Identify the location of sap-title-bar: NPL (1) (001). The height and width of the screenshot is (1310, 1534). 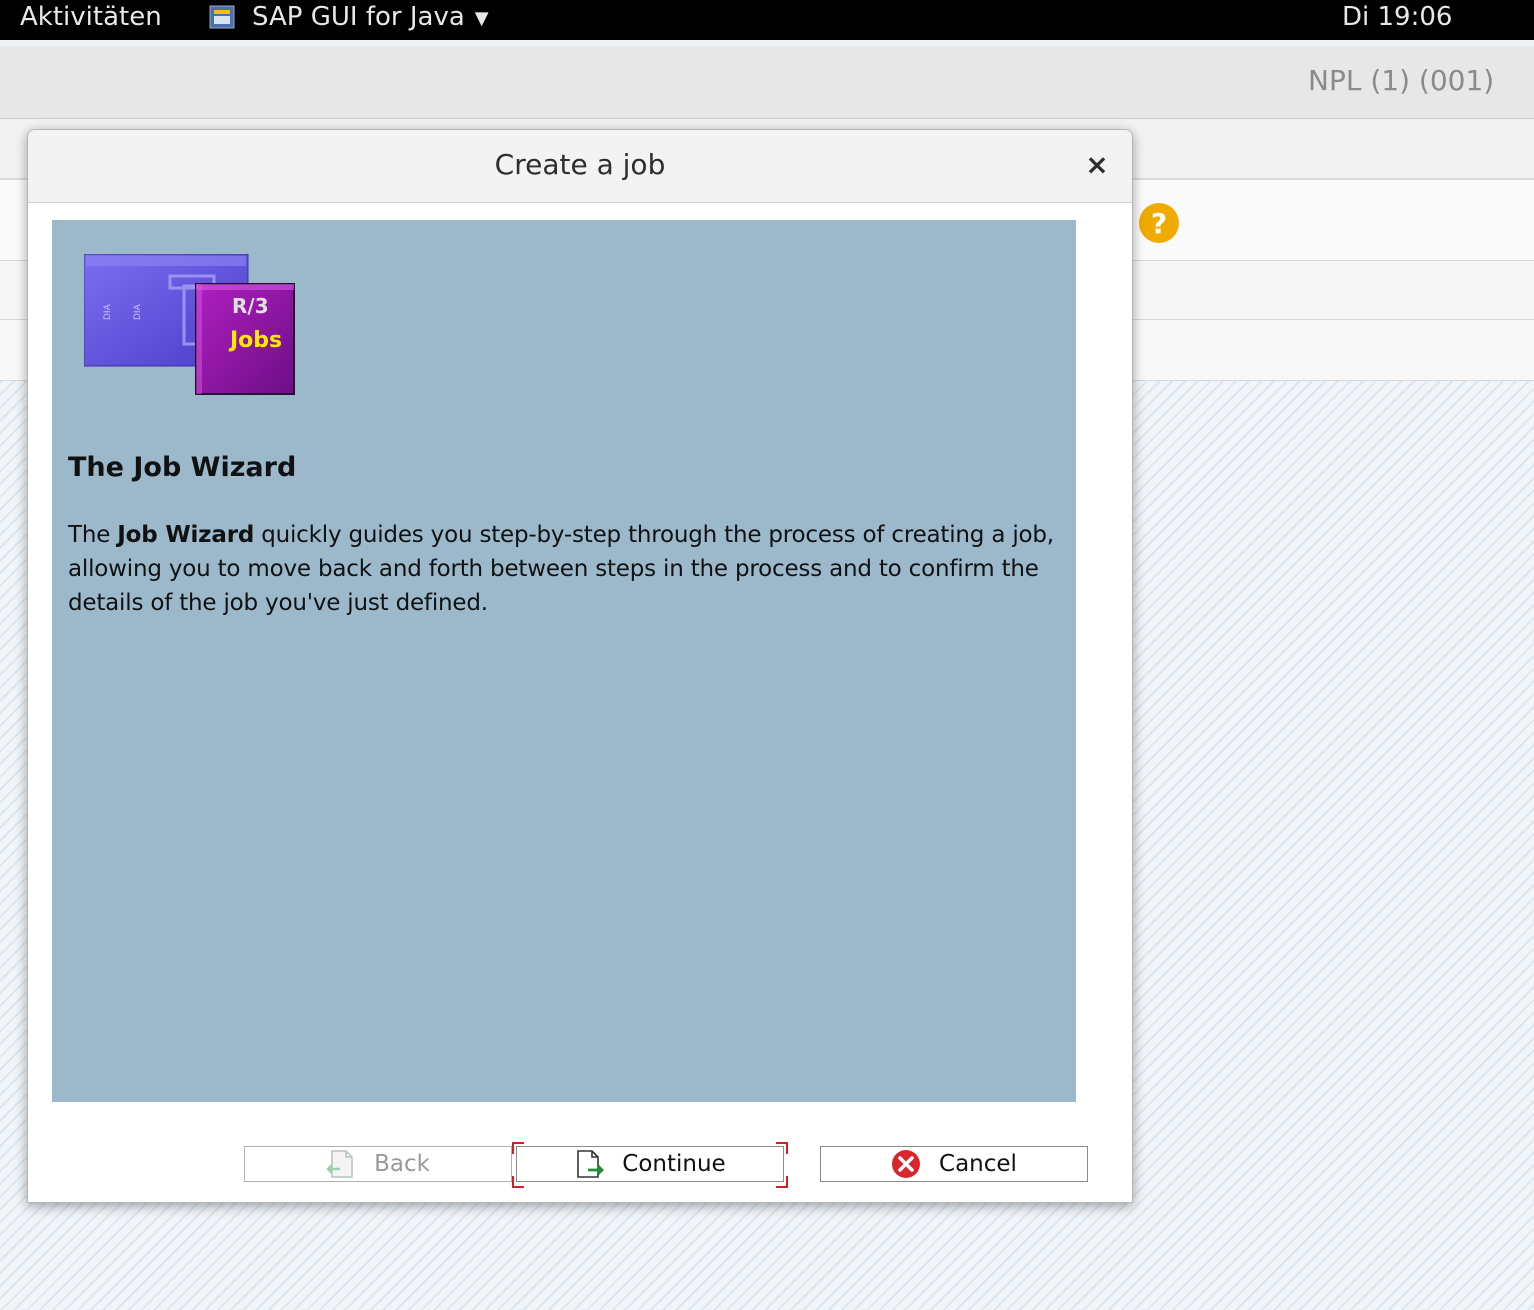
(767, 82).